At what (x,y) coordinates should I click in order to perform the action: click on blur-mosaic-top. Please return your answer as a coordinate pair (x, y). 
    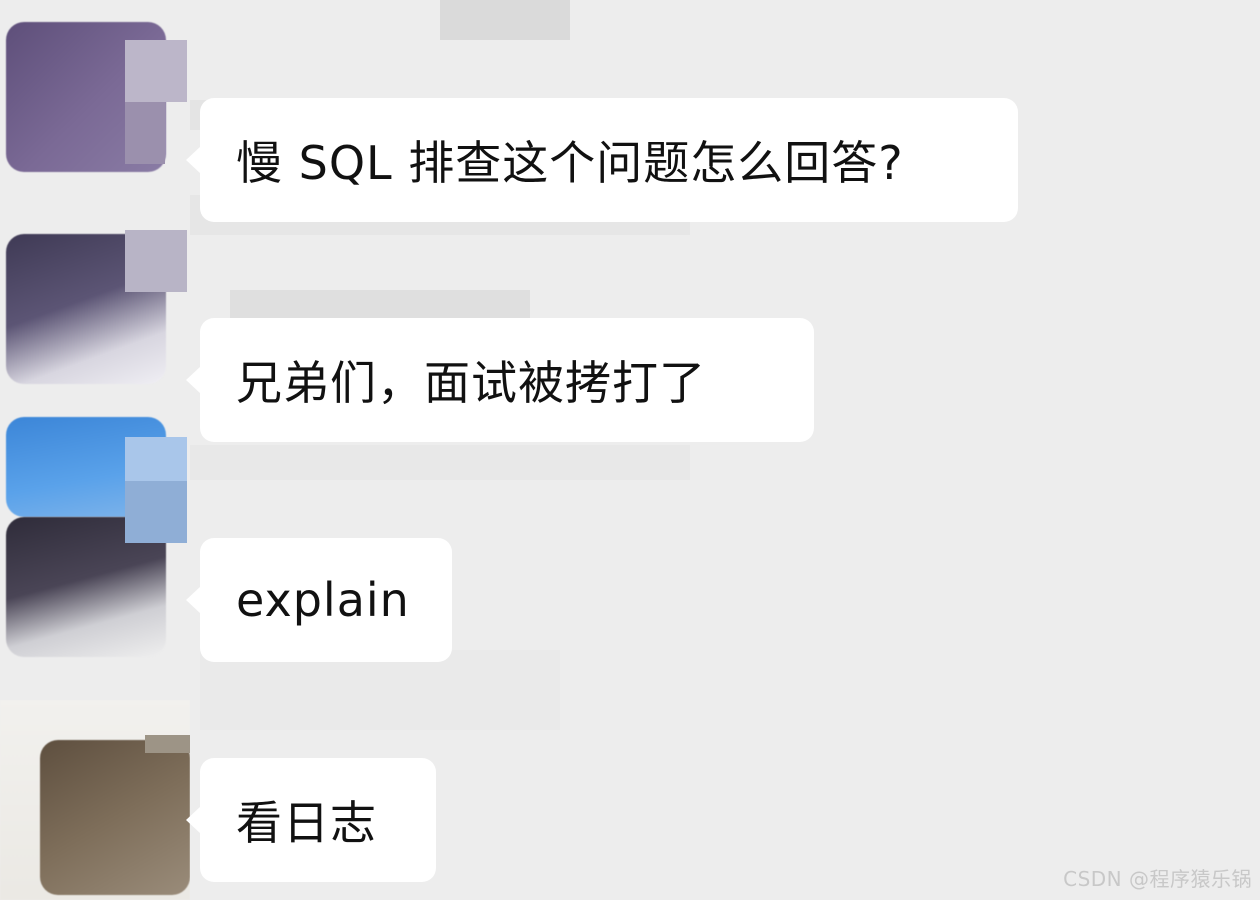
    Looking at the image, I should click on (505, 20).